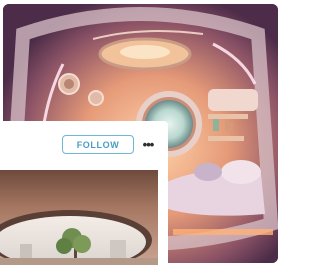 This screenshot has height=265, width=320. Describe the element at coordinates (148, 144) in the screenshot. I see `more-options-icon: •••` at that location.